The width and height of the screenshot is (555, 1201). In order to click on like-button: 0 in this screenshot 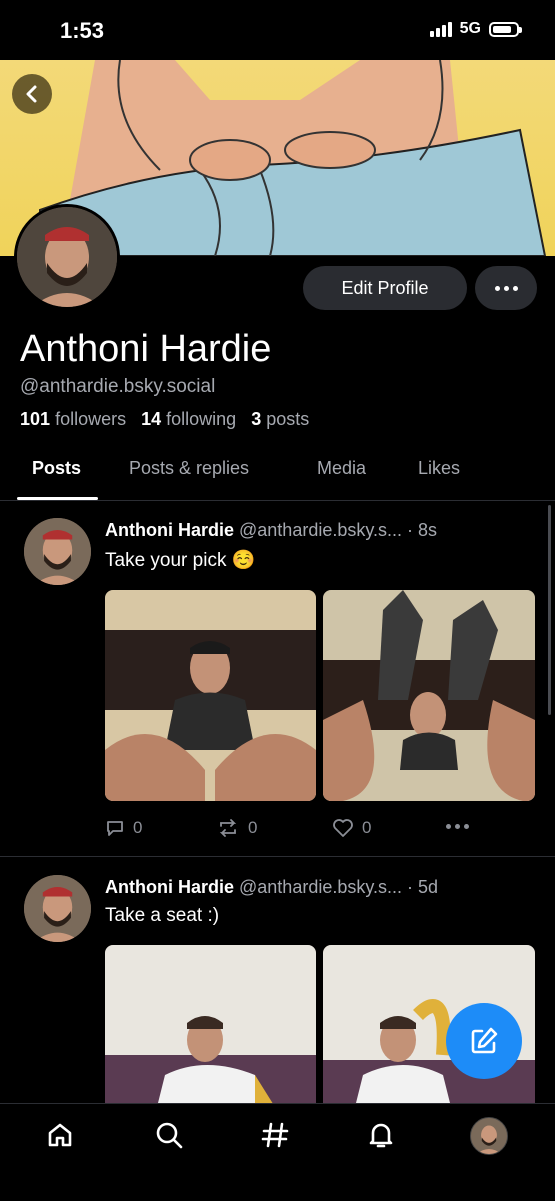, I will do `click(351, 828)`.